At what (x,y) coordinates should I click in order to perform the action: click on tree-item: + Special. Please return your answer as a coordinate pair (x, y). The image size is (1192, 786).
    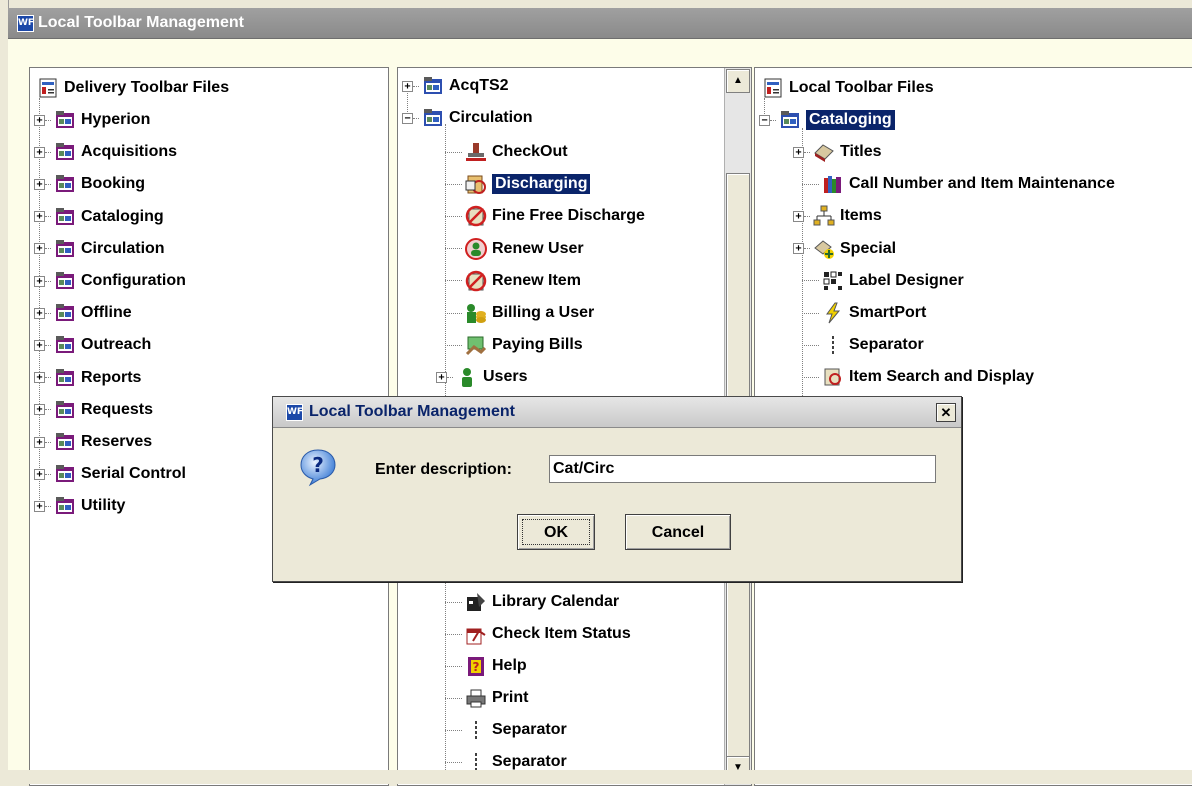
    Looking at the image, I should click on (844, 249).